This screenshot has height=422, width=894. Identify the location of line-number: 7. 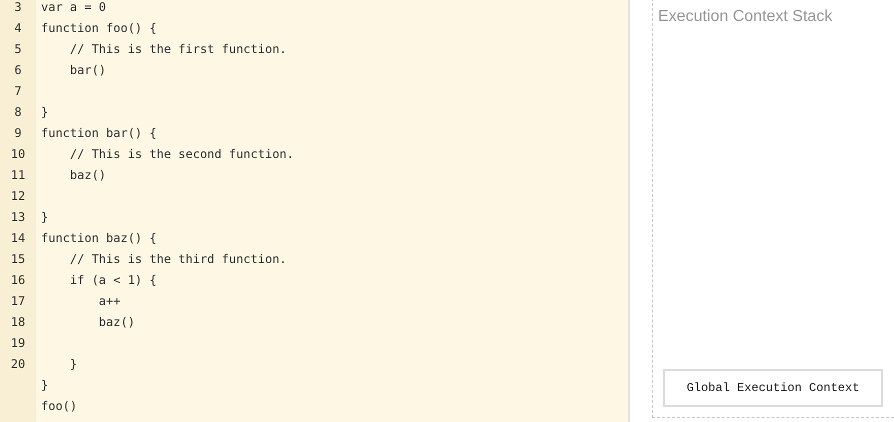
(18, 91).